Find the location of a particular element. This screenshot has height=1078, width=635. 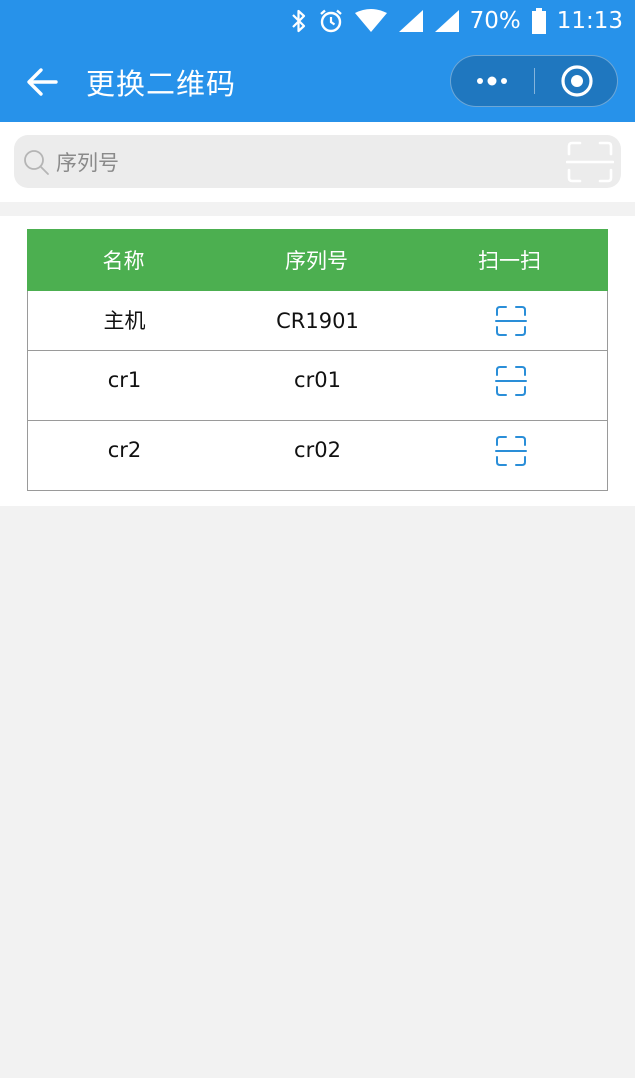

table-row: cr1 cr01 is located at coordinates (317, 385).